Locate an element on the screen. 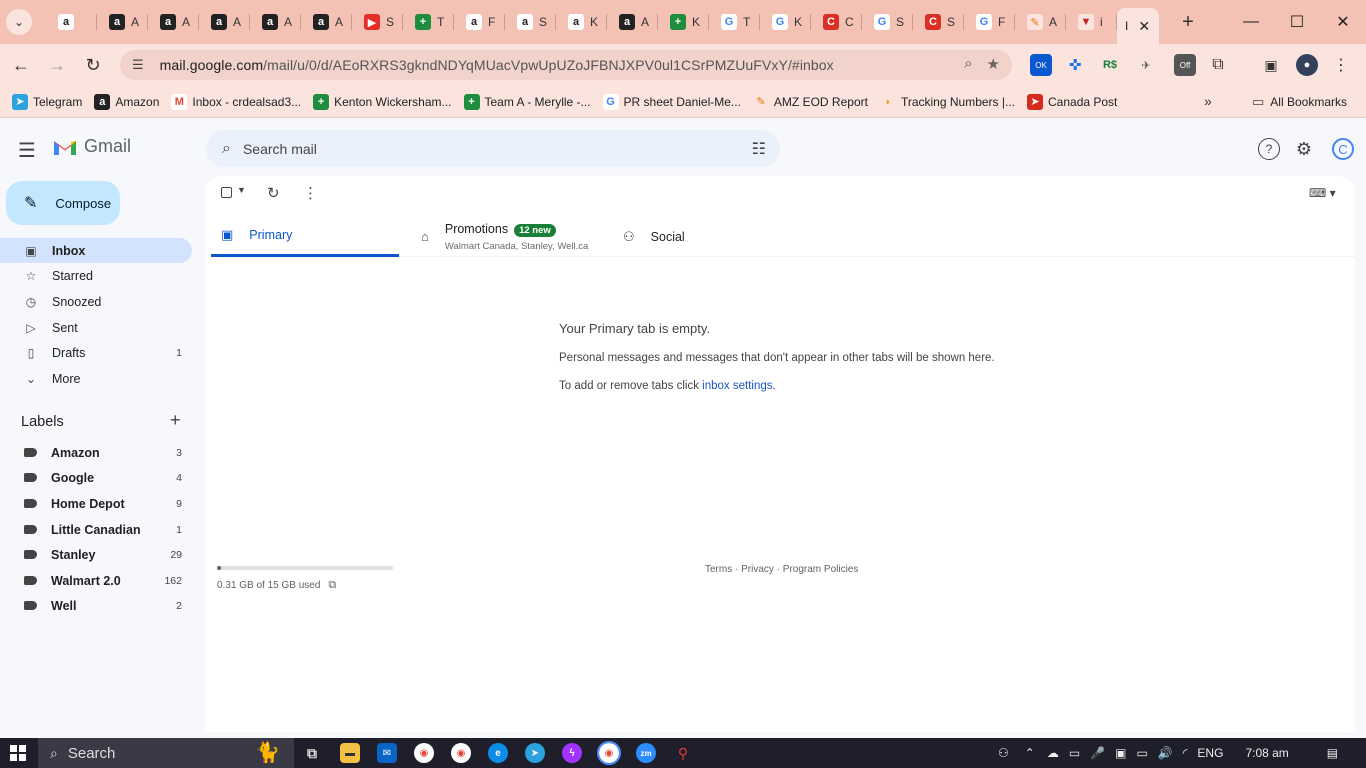 This screenshot has width=1366, height=768. more-bookmarks-button: » is located at coordinates (1208, 101).